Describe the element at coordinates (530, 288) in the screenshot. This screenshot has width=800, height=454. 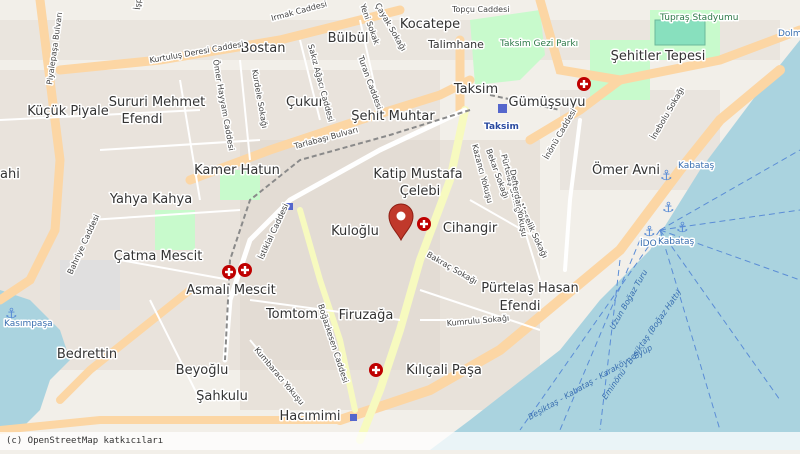
I see `label-purtelas-1: Pürtelaş Hasan` at that location.